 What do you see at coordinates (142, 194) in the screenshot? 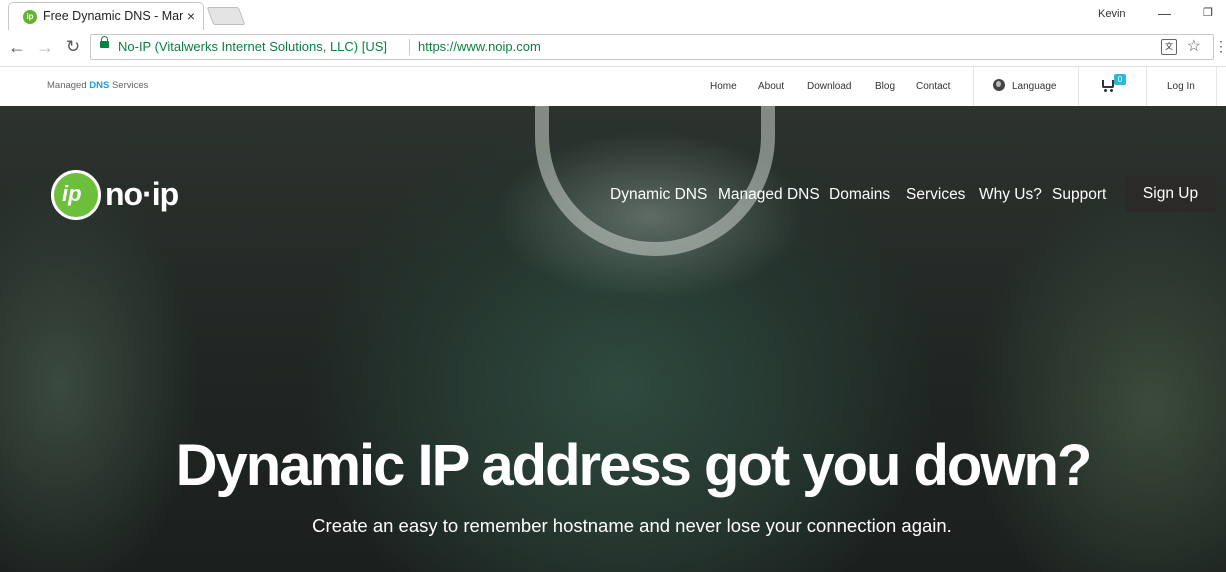
I see `logo-wordmark: no·ip` at bounding box center [142, 194].